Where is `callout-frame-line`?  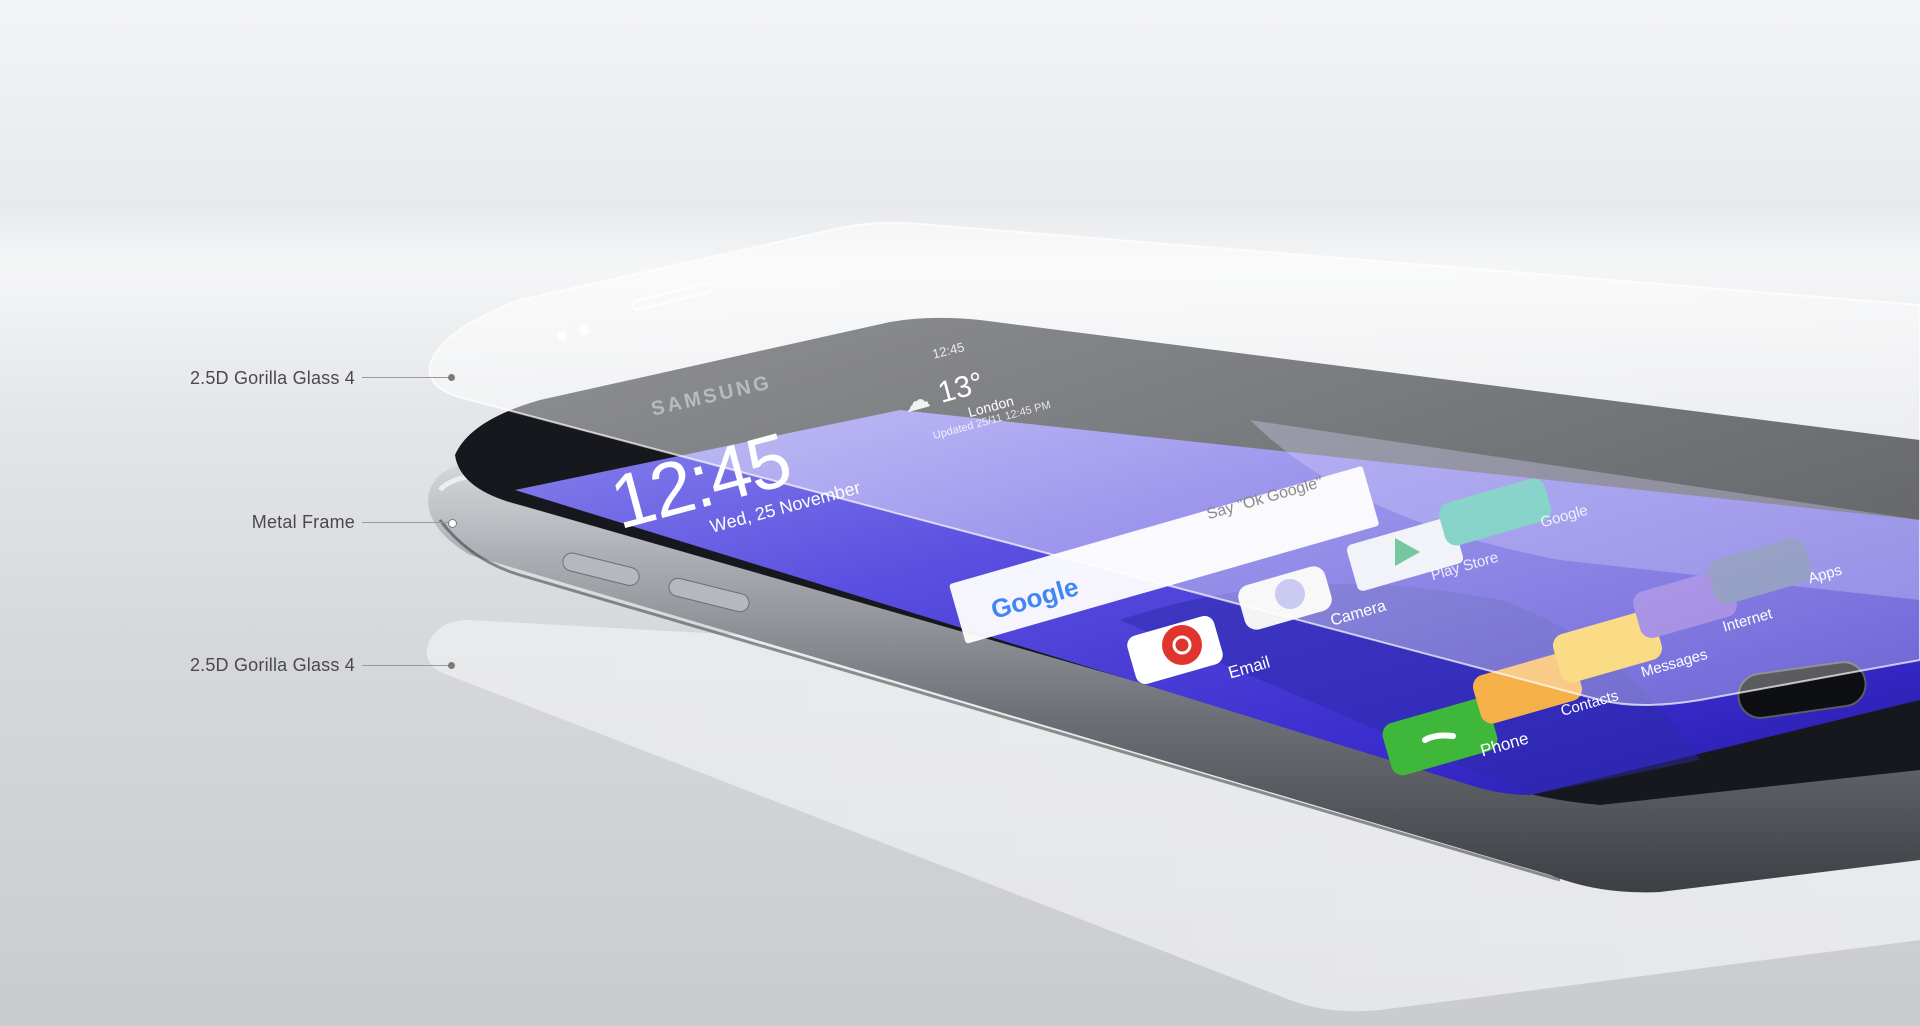
callout-frame-line is located at coordinates (406, 522).